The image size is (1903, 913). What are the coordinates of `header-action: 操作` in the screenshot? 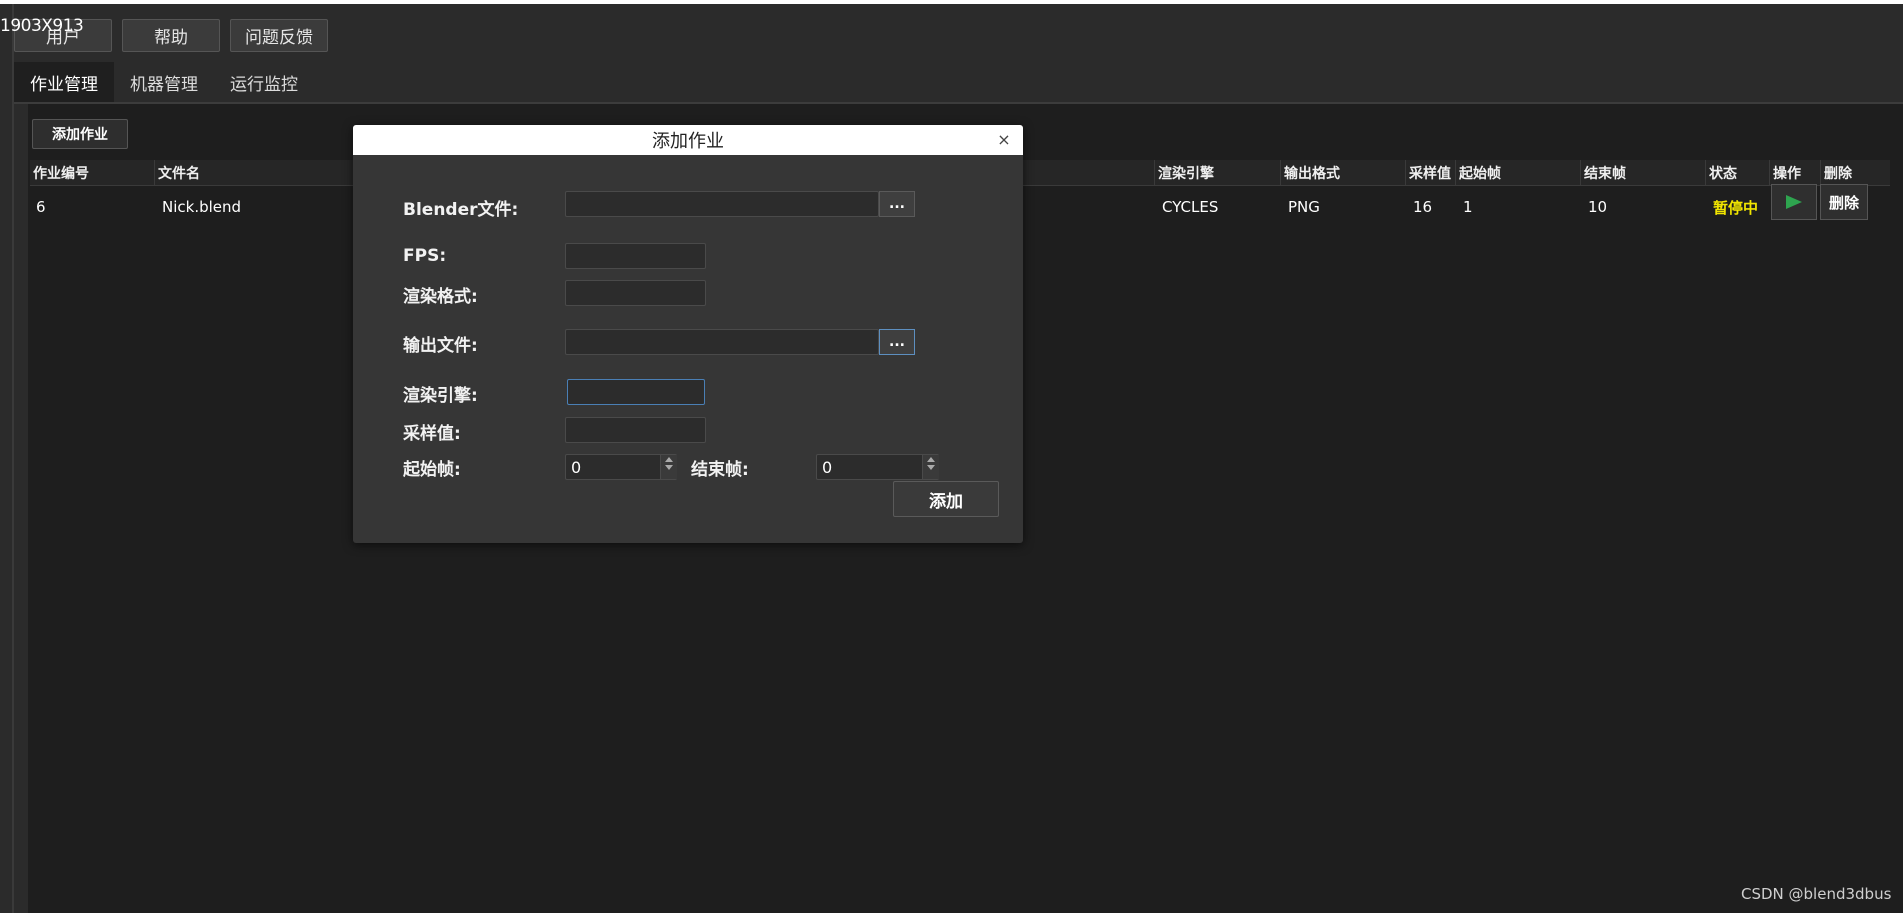 It's located at (1794, 173).